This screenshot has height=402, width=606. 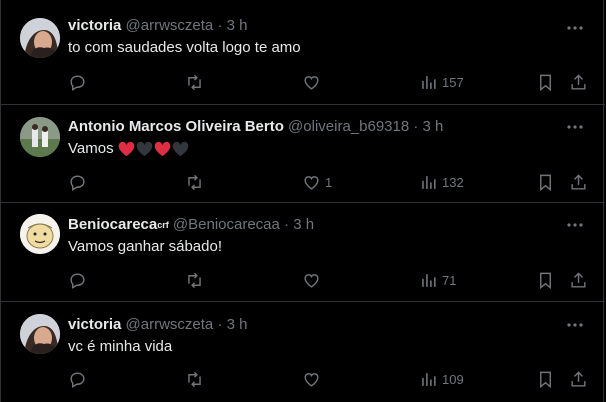 What do you see at coordinates (145, 246) in the screenshot?
I see `tweet-text: Vamos ganhar sábado!` at bounding box center [145, 246].